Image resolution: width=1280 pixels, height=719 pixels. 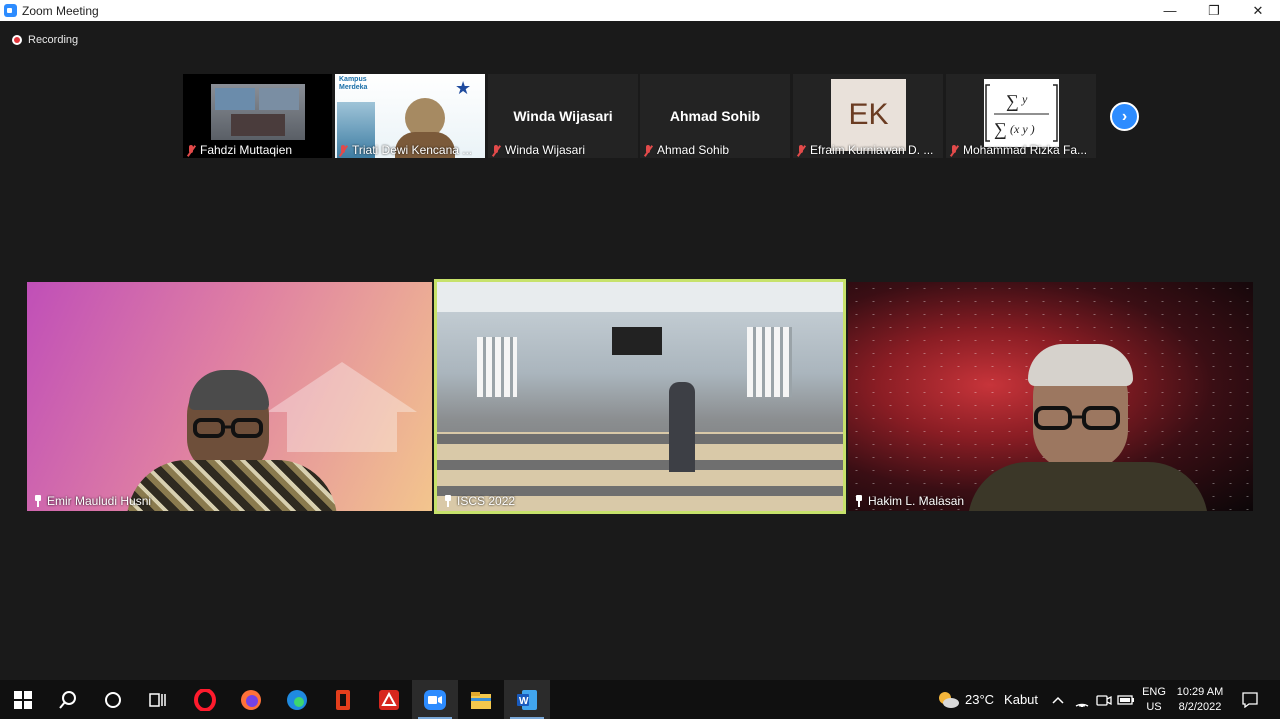 What do you see at coordinates (10, 10) in the screenshot?
I see `zoom-logo-icon` at bounding box center [10, 10].